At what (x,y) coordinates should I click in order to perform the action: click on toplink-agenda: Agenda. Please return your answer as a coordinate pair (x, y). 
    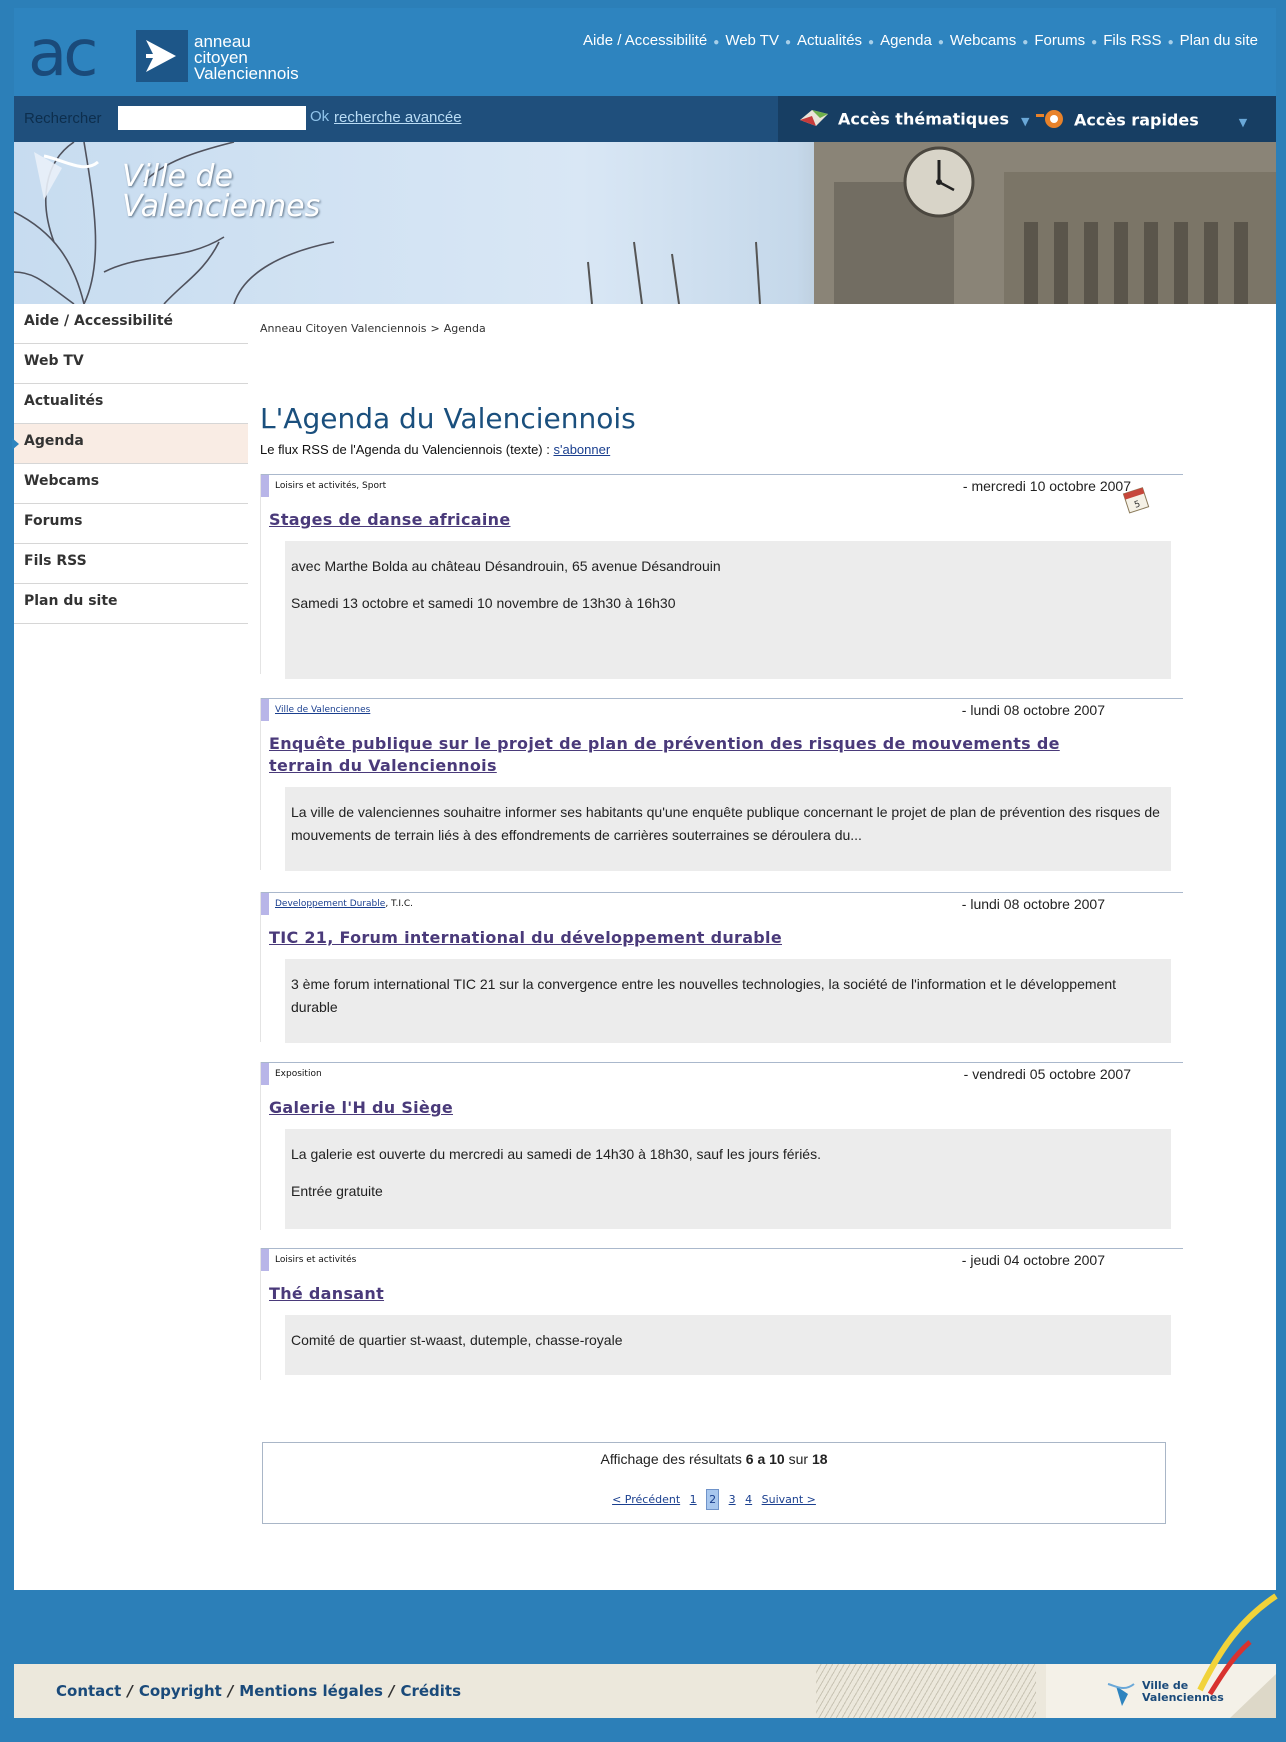
    Looking at the image, I should click on (906, 40).